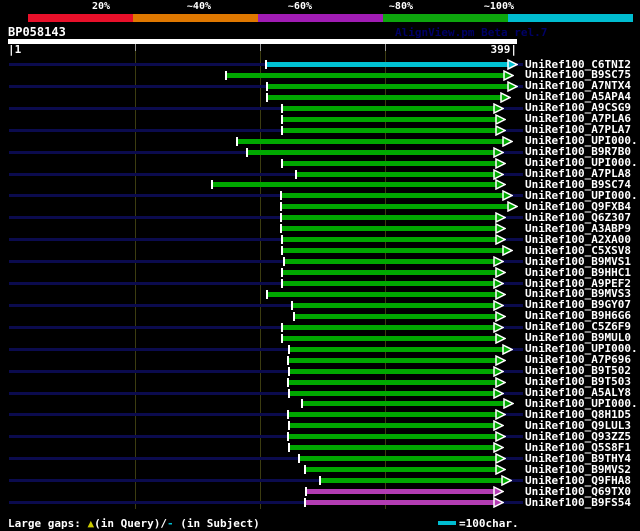  What do you see at coordinates (396, 207) in the screenshot?
I see `hit-bar-UniRef100_Q9FXB4` at bounding box center [396, 207].